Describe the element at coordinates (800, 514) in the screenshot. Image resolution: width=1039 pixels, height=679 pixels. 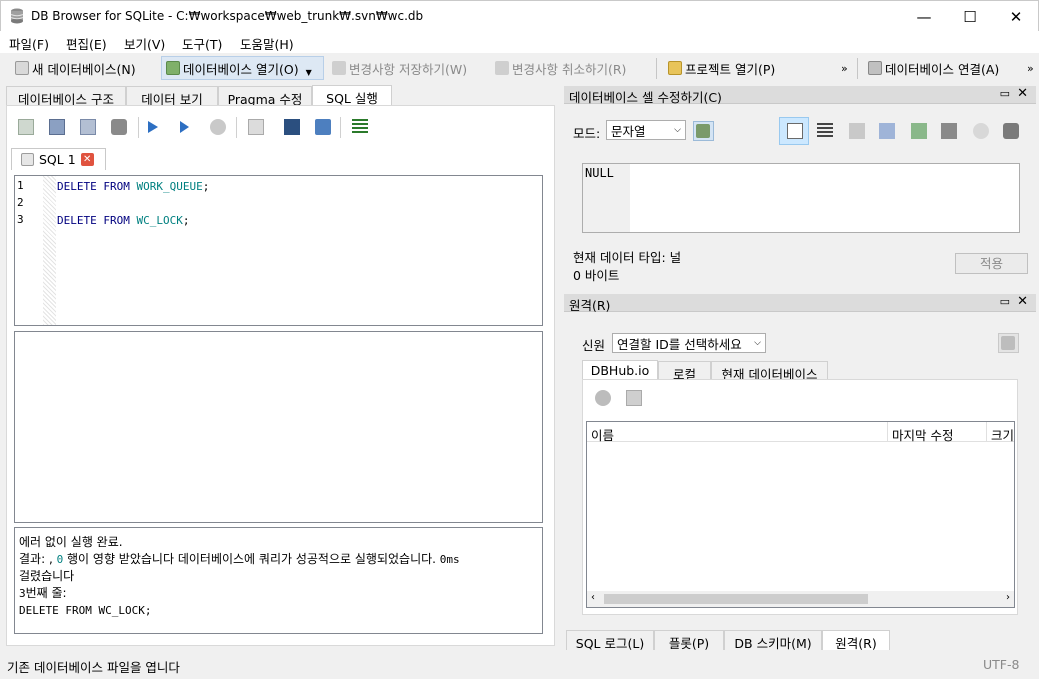
I see `remote-file-list: 이름 마지막 수정 크기 ‹ ›` at that location.